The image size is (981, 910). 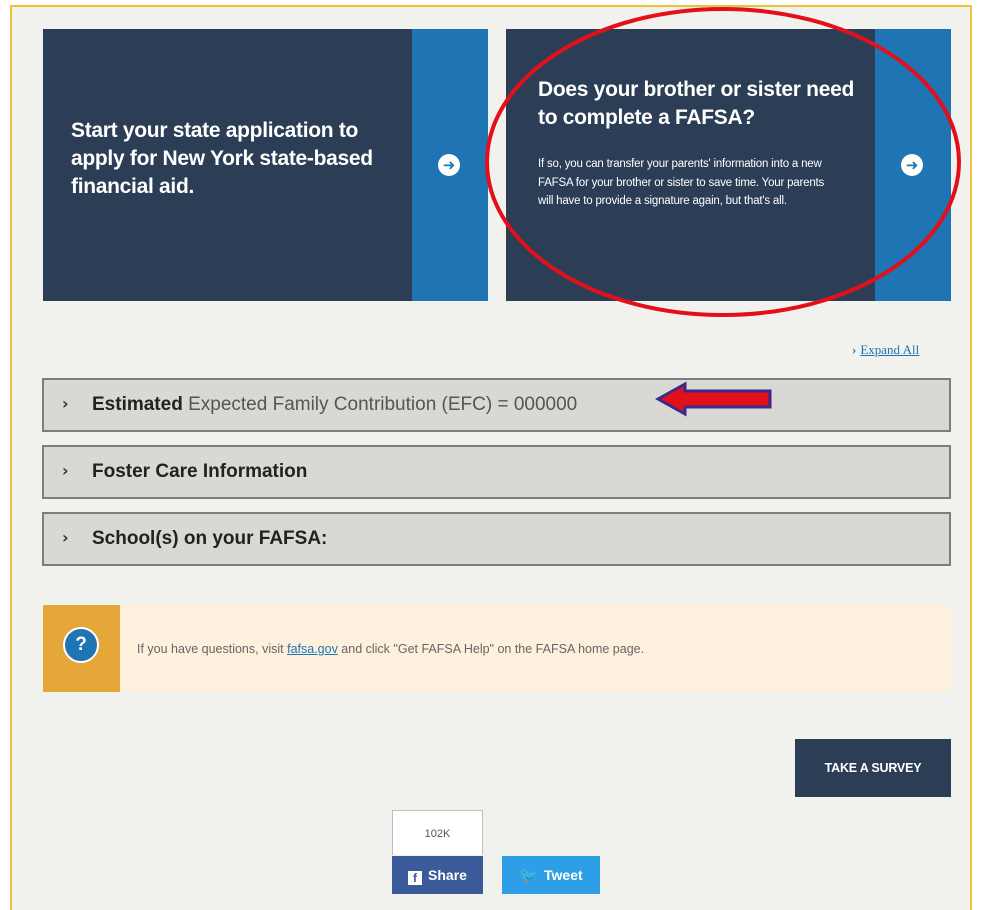 I want to click on help-text-before: If you have questions, visit, so click(x=212, y=649).